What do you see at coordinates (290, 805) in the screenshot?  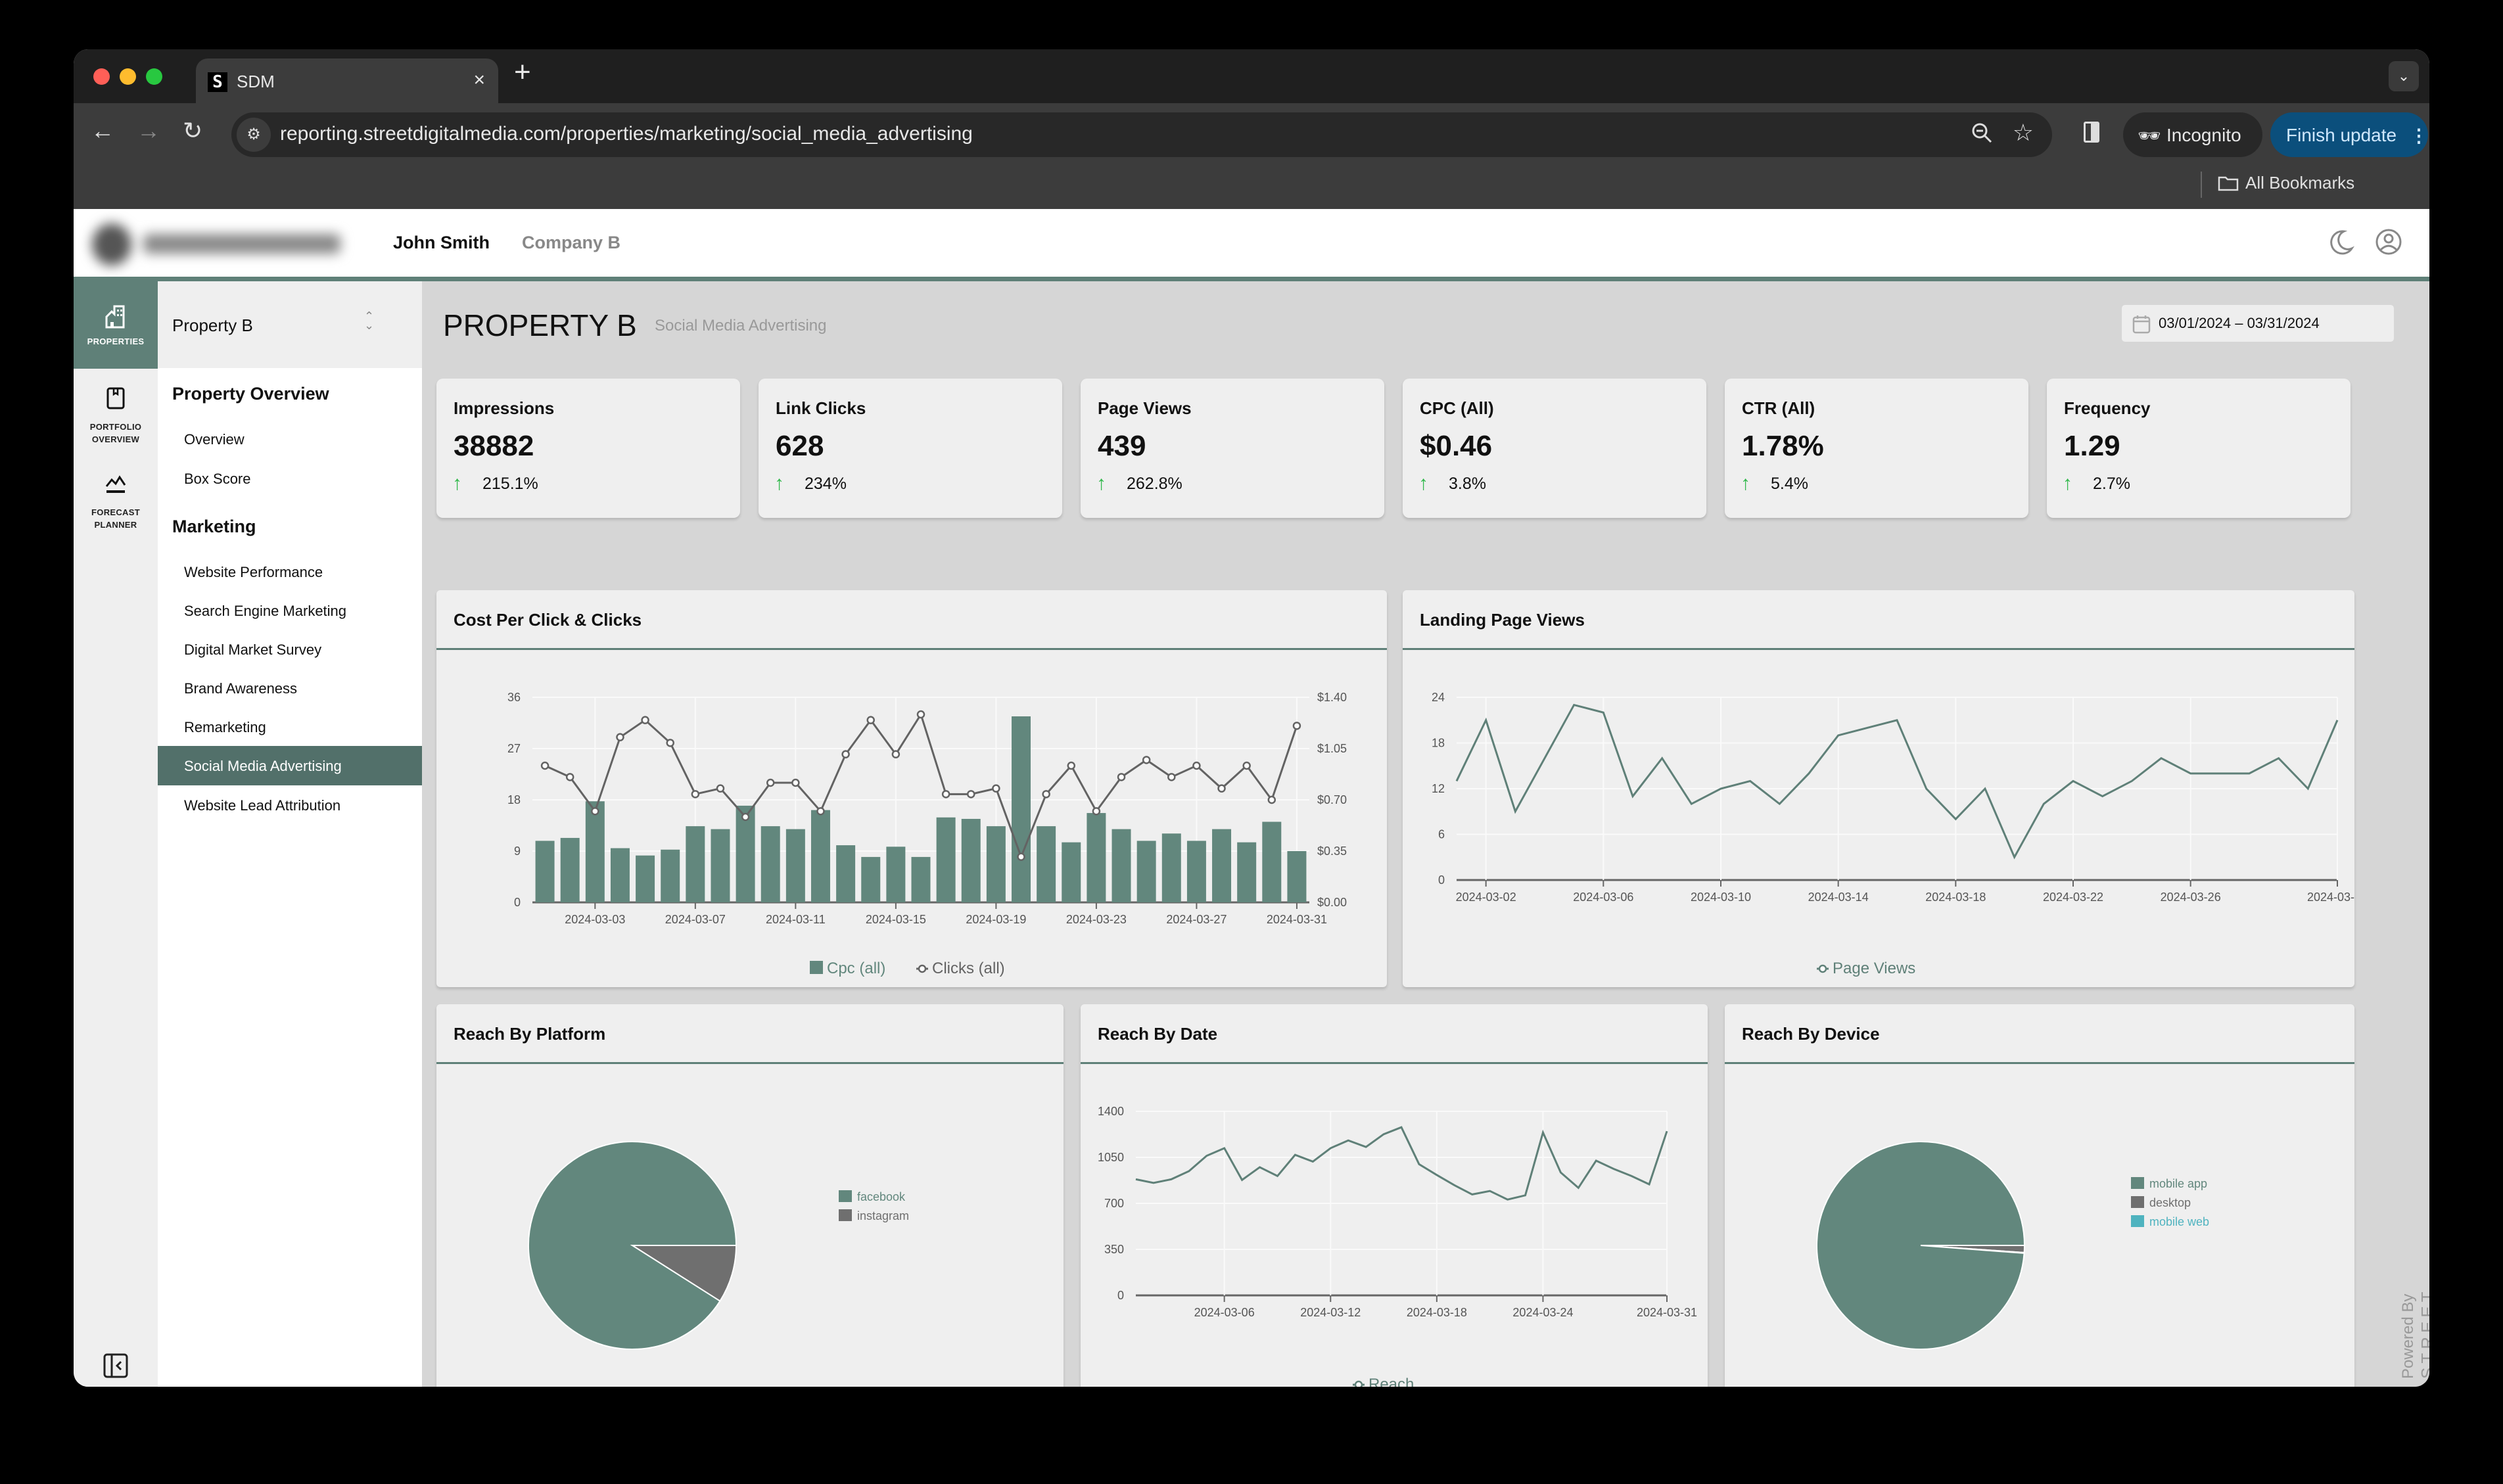 I see `sidebar-item-website-lead-attribution: Website Lead Attribution` at bounding box center [290, 805].